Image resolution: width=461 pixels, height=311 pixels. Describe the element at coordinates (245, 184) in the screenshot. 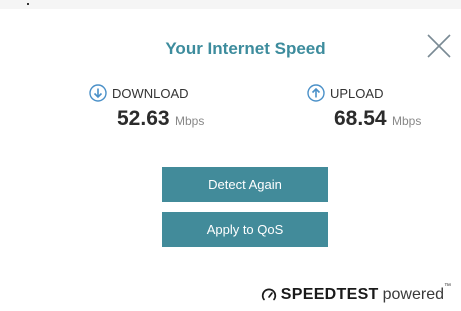

I see `detect-again-button: Detect Again` at that location.